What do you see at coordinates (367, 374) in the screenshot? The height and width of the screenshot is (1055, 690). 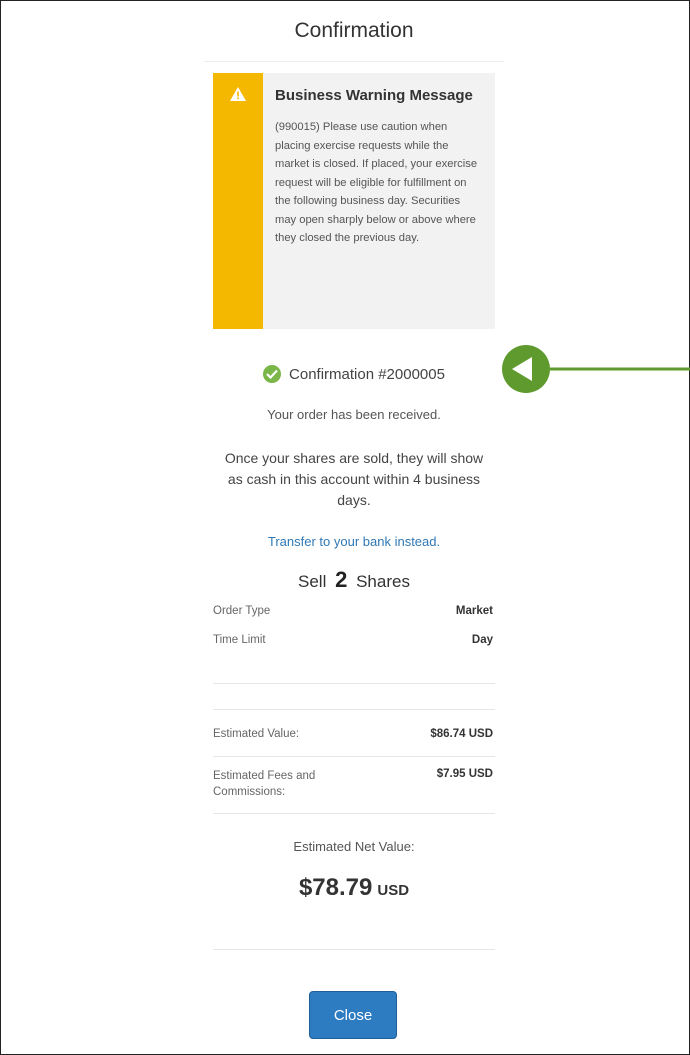 I see `confirmation-number: Confirmation #2000005` at bounding box center [367, 374].